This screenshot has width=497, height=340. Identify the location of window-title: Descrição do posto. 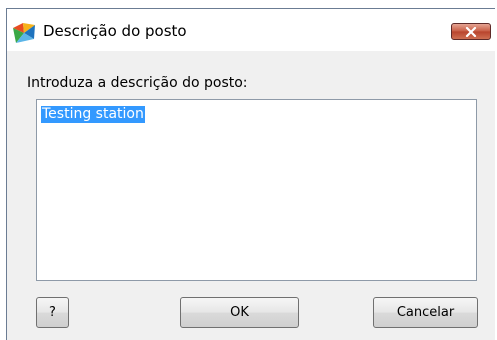
(115, 31).